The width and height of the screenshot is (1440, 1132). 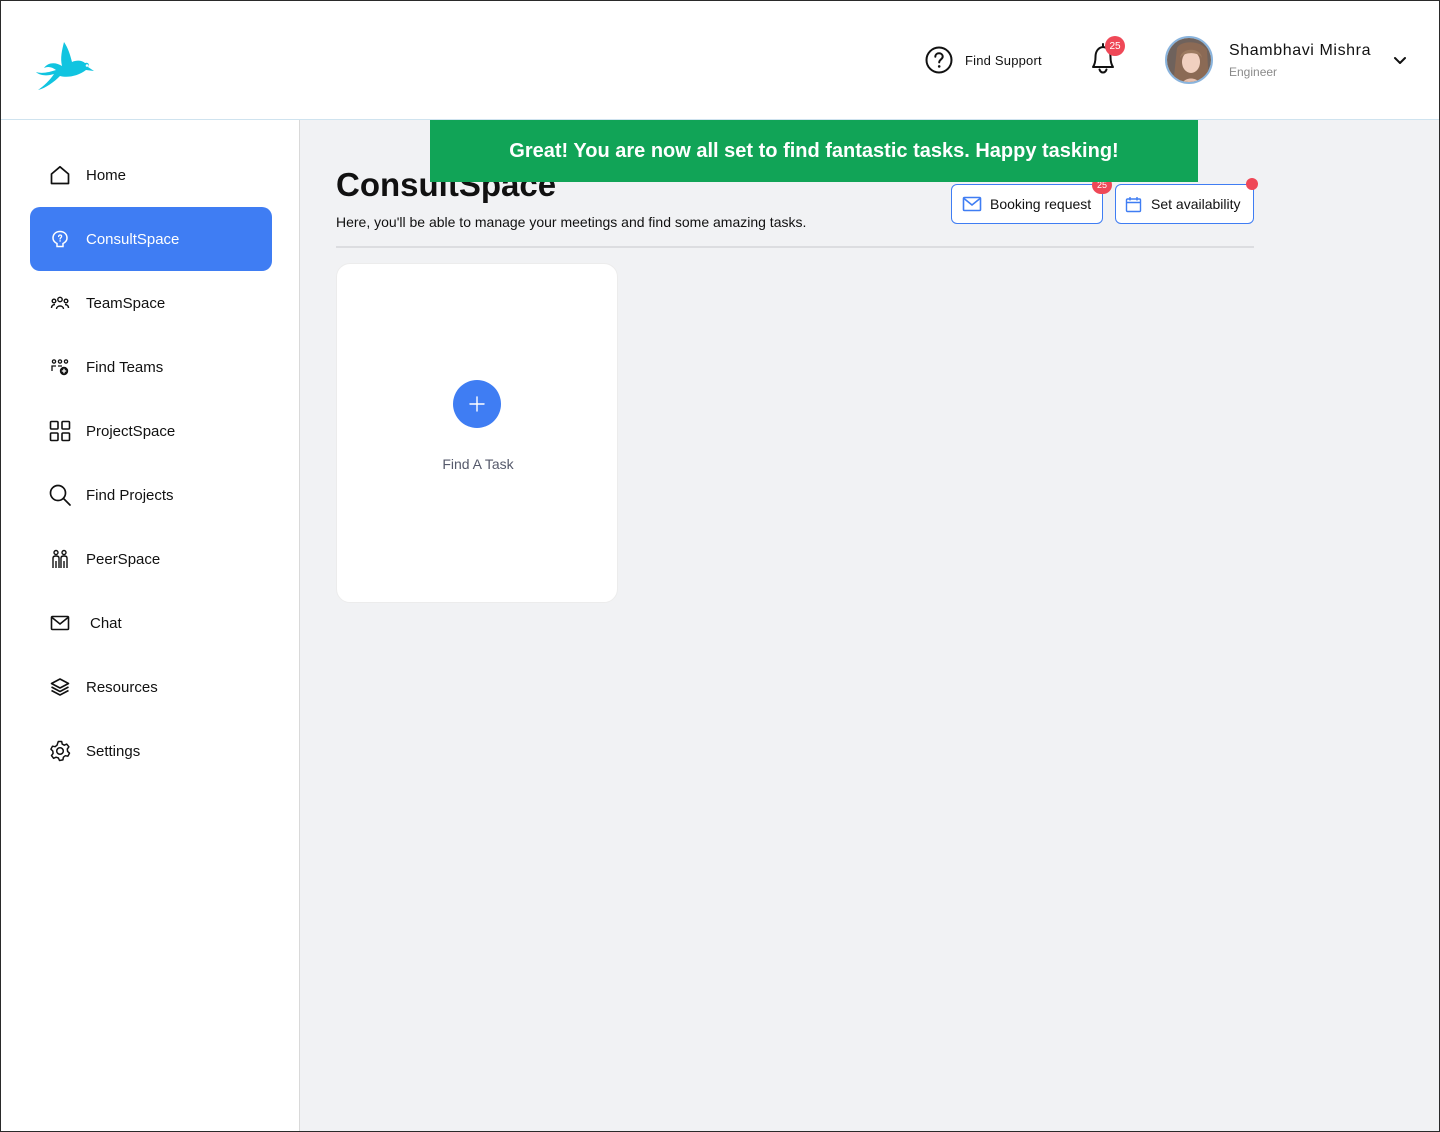 What do you see at coordinates (113, 751) in the screenshot?
I see `sidebar-item-label: Settings` at bounding box center [113, 751].